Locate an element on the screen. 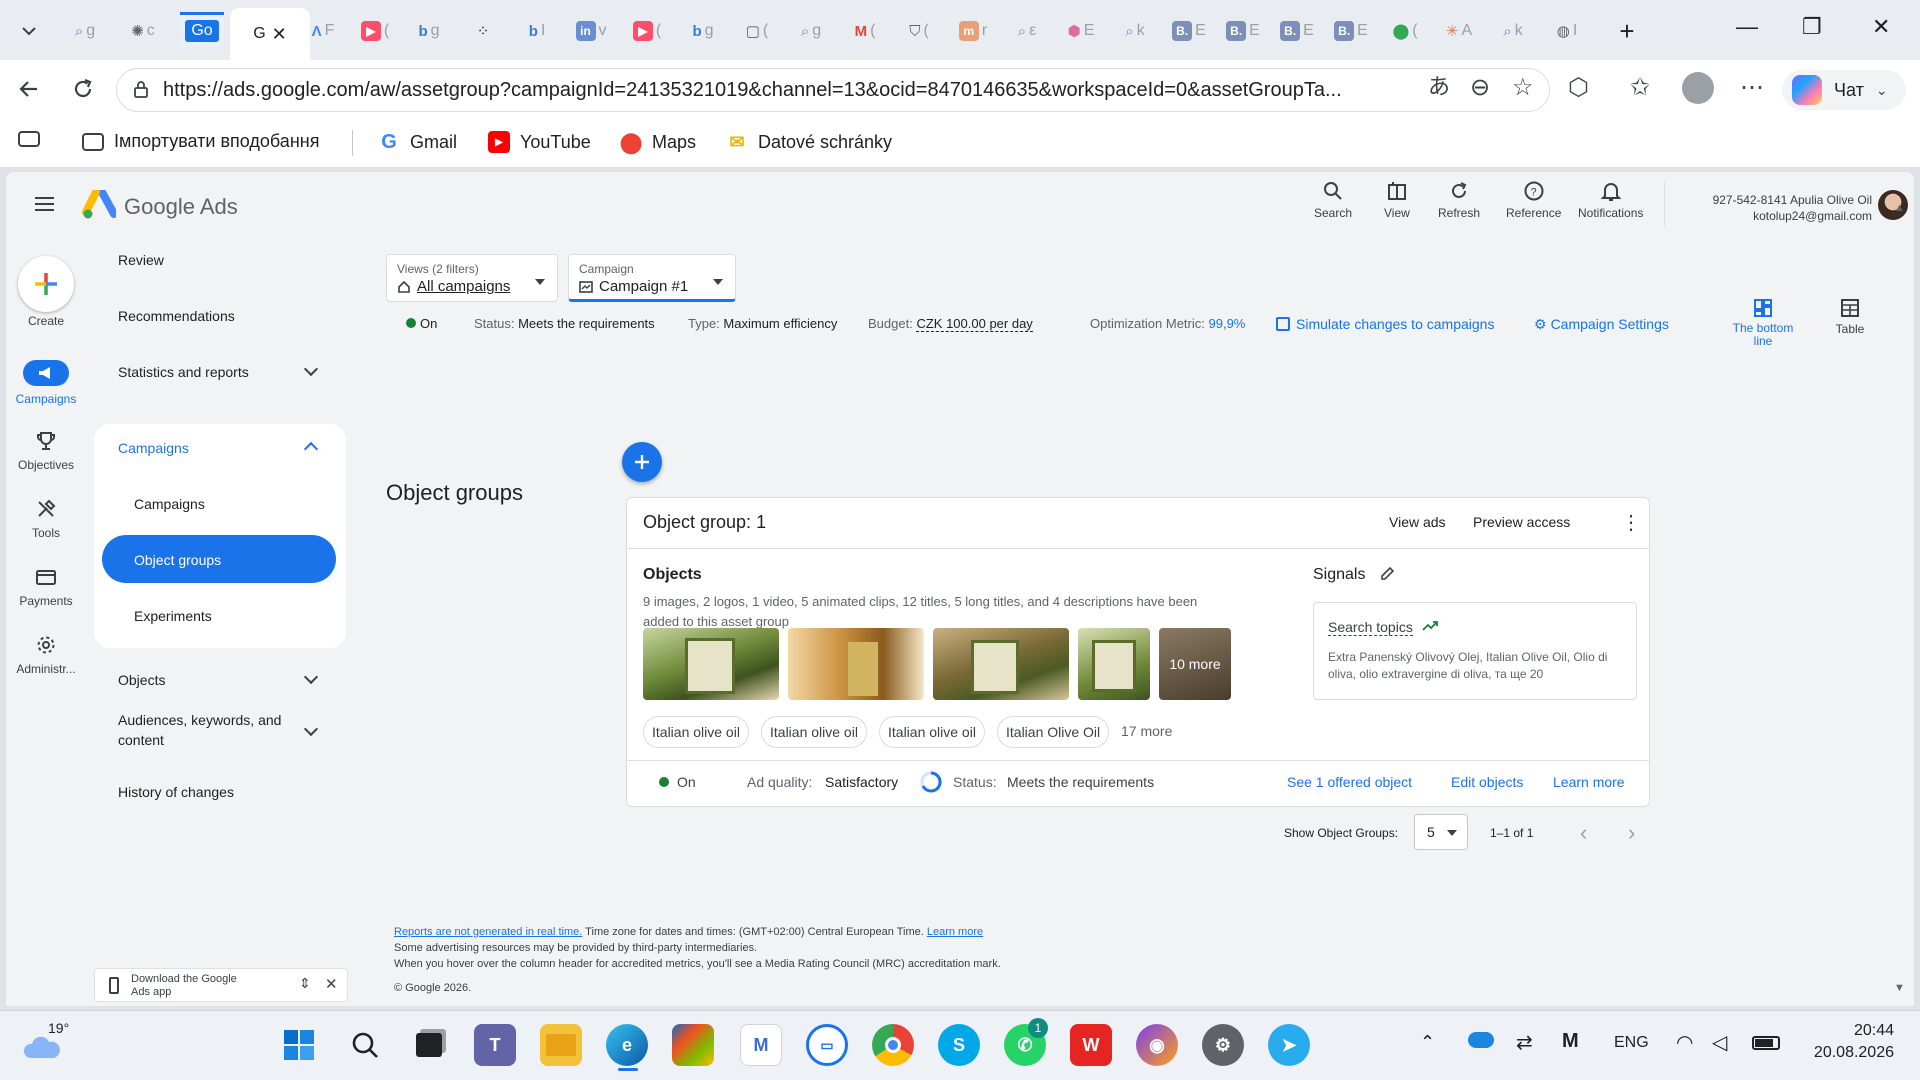 This screenshot has height=1080, width=1920. nav-statistics-and-reports: Statistics and reports is located at coordinates (183, 372).